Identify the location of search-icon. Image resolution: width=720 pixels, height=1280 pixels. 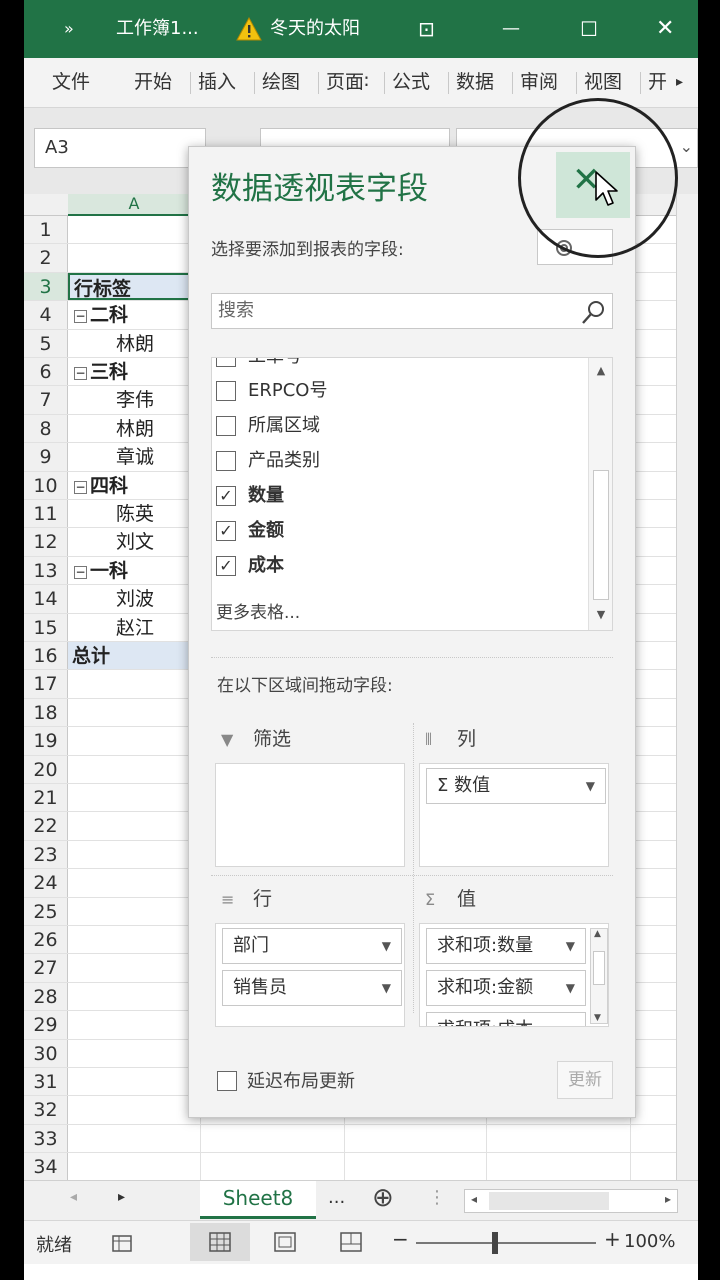
(594, 312).